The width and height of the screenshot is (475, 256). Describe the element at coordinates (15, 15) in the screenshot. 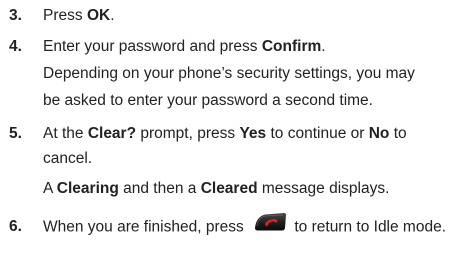

I see `step-number: 3.` at that location.